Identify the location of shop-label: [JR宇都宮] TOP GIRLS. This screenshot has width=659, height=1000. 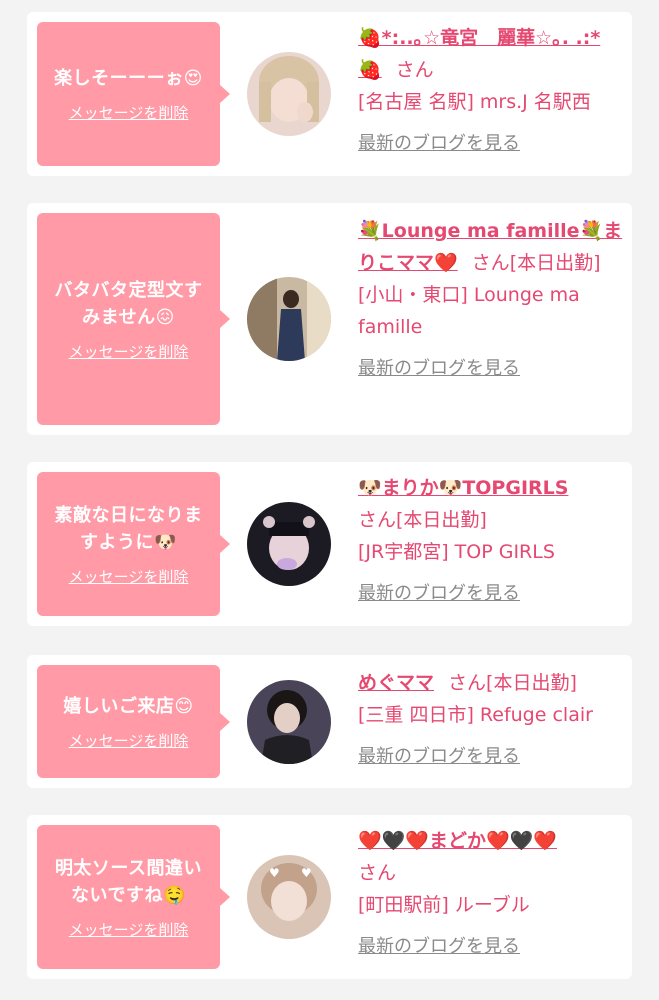
(456, 552).